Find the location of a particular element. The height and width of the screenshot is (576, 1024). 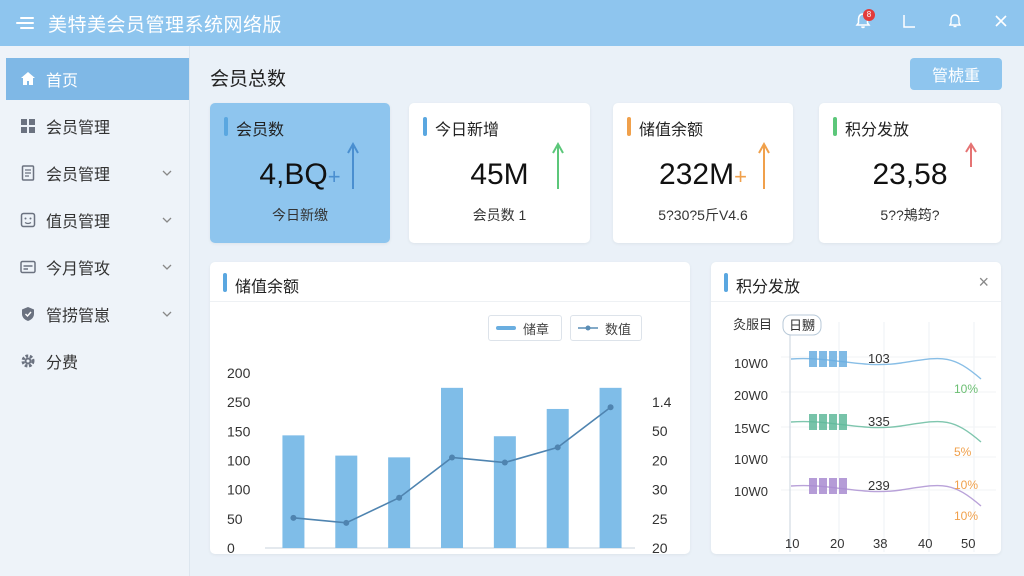

document-icon is located at coordinates (28, 173).